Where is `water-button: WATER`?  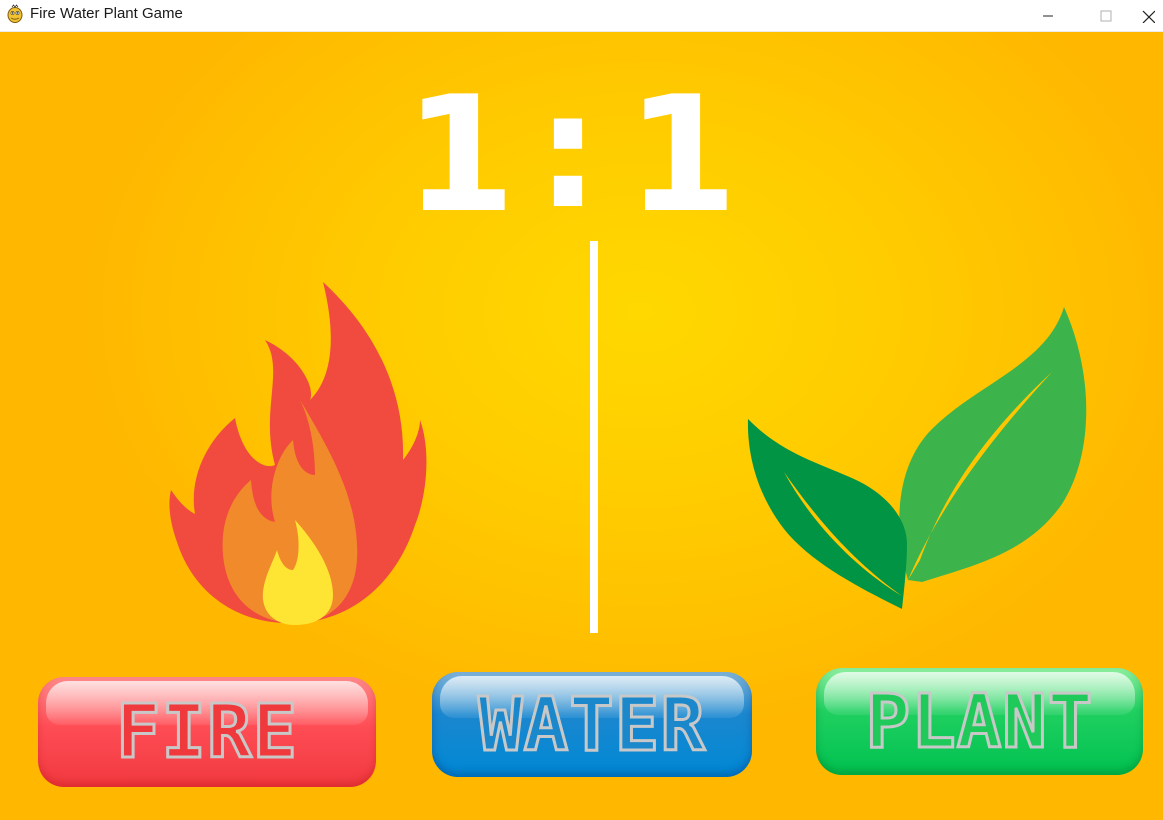
water-button: WATER is located at coordinates (592, 724).